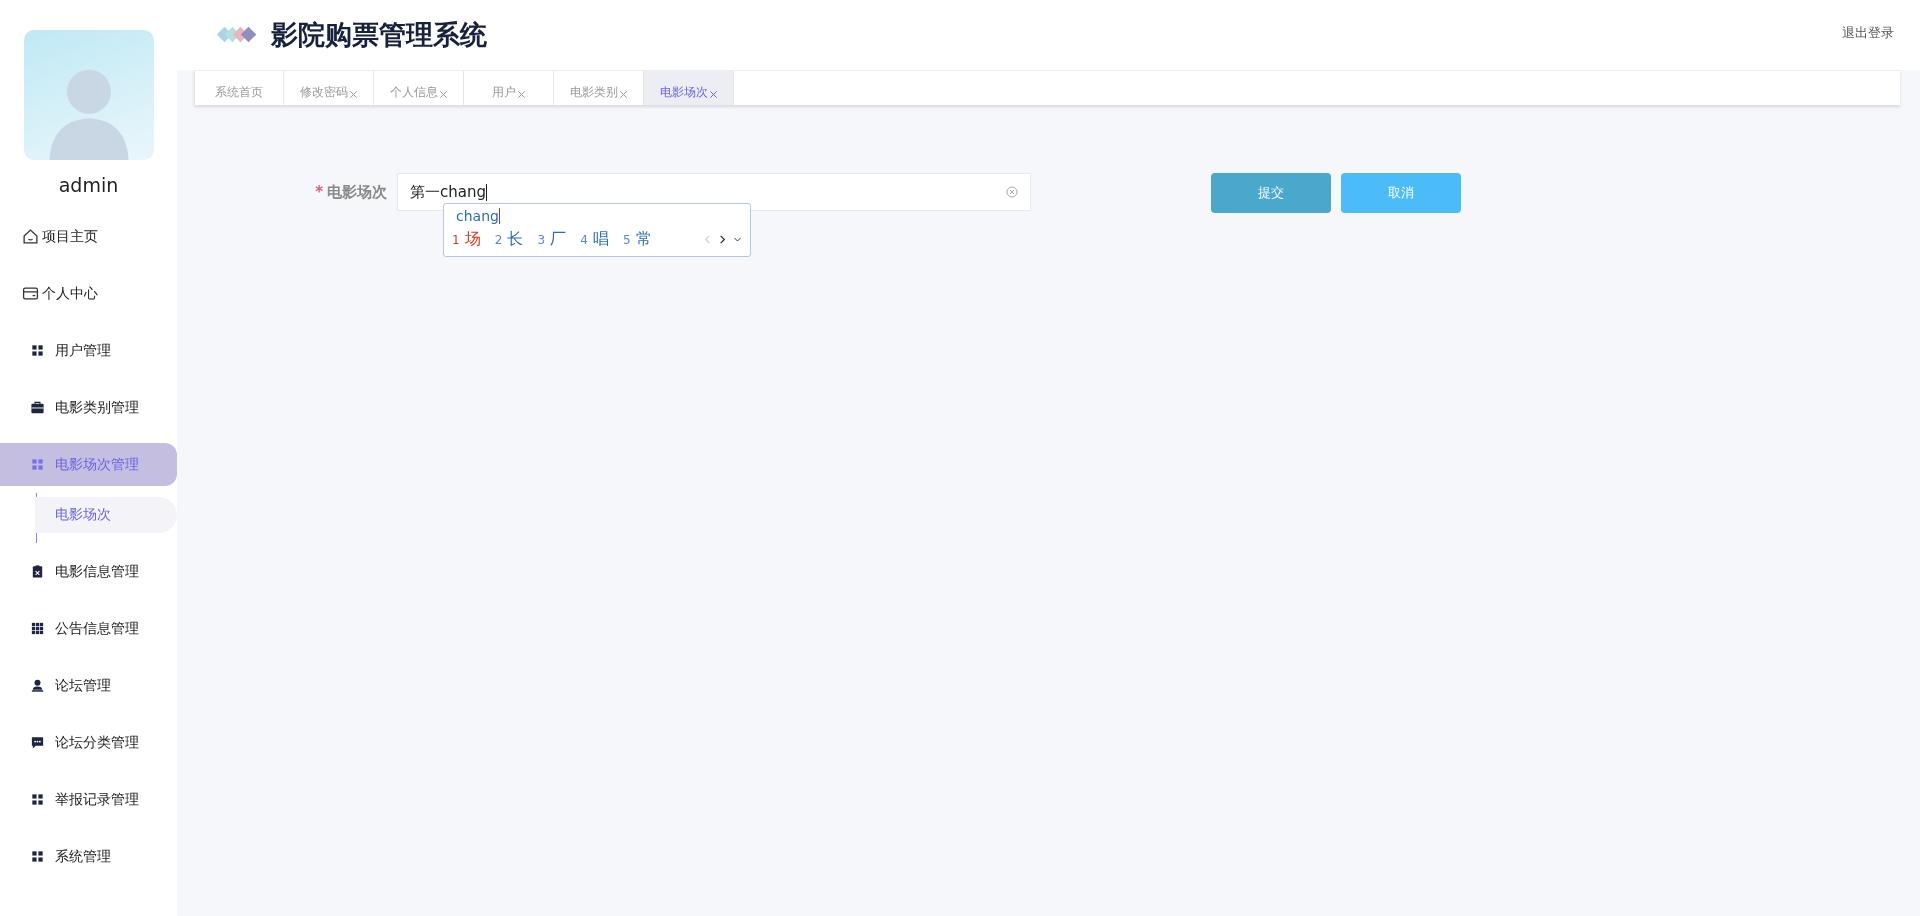 Image resolution: width=1920 pixels, height=916 pixels. What do you see at coordinates (637, 239) in the screenshot?
I see `ime-candidate: 5 常` at bounding box center [637, 239].